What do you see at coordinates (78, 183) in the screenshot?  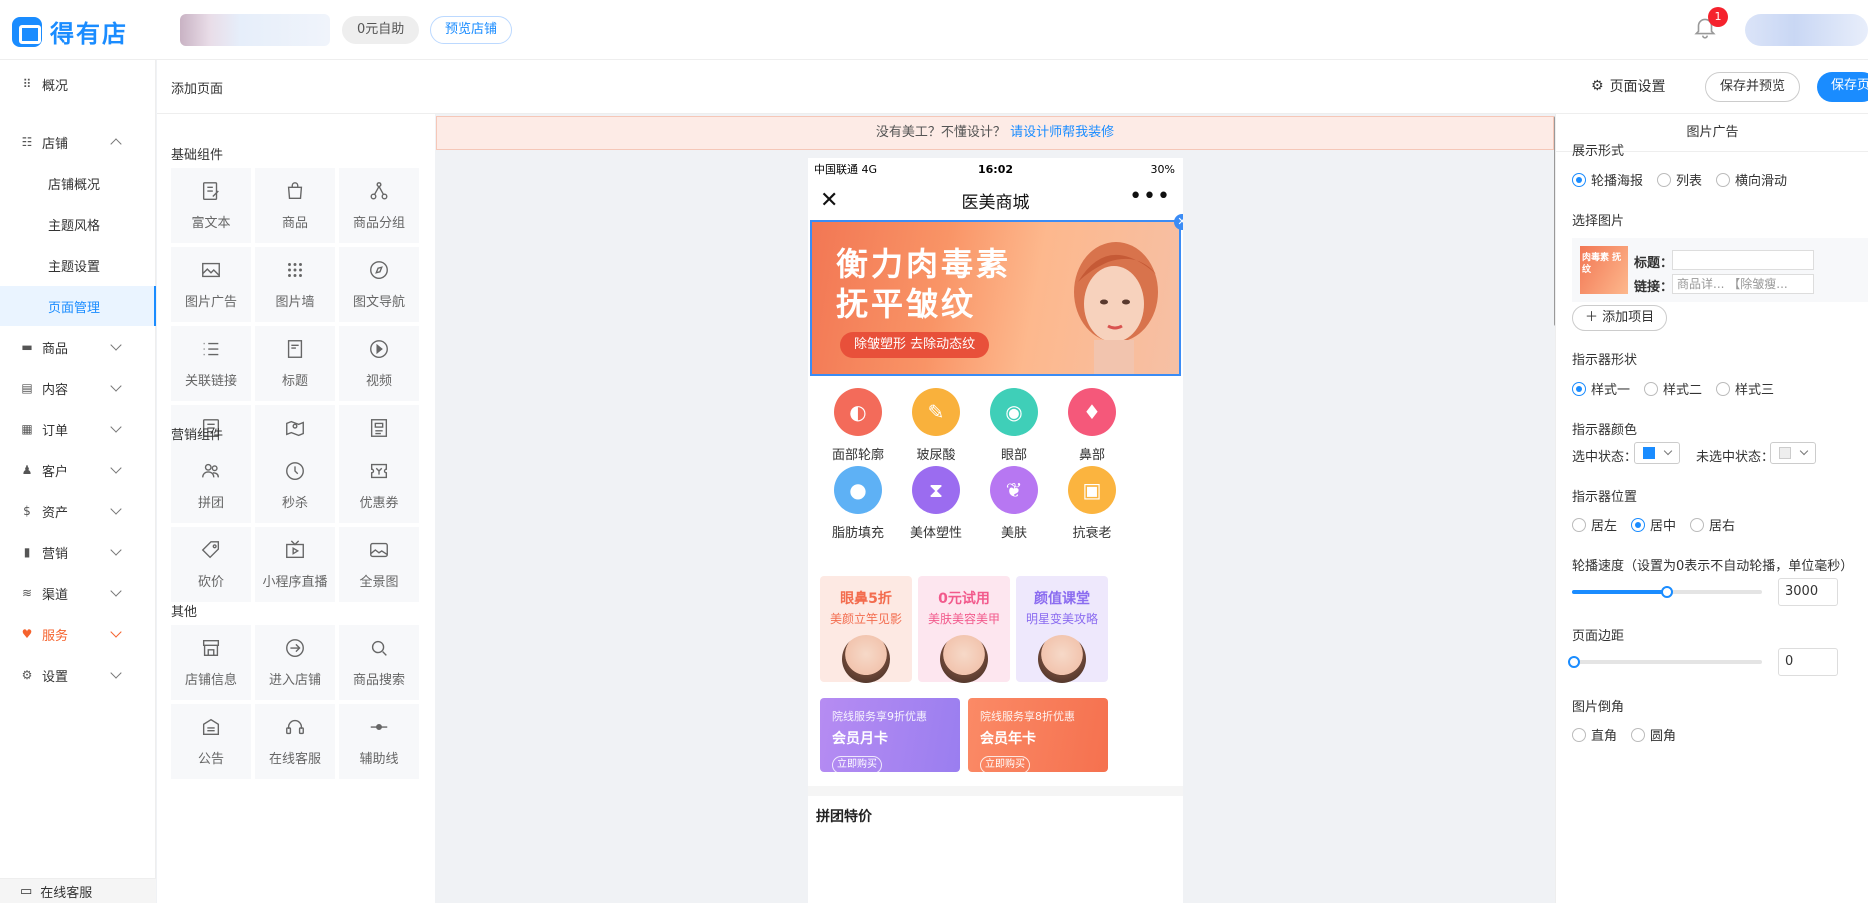 I see `sidebar-item-store-overview: 店铺概况` at bounding box center [78, 183].